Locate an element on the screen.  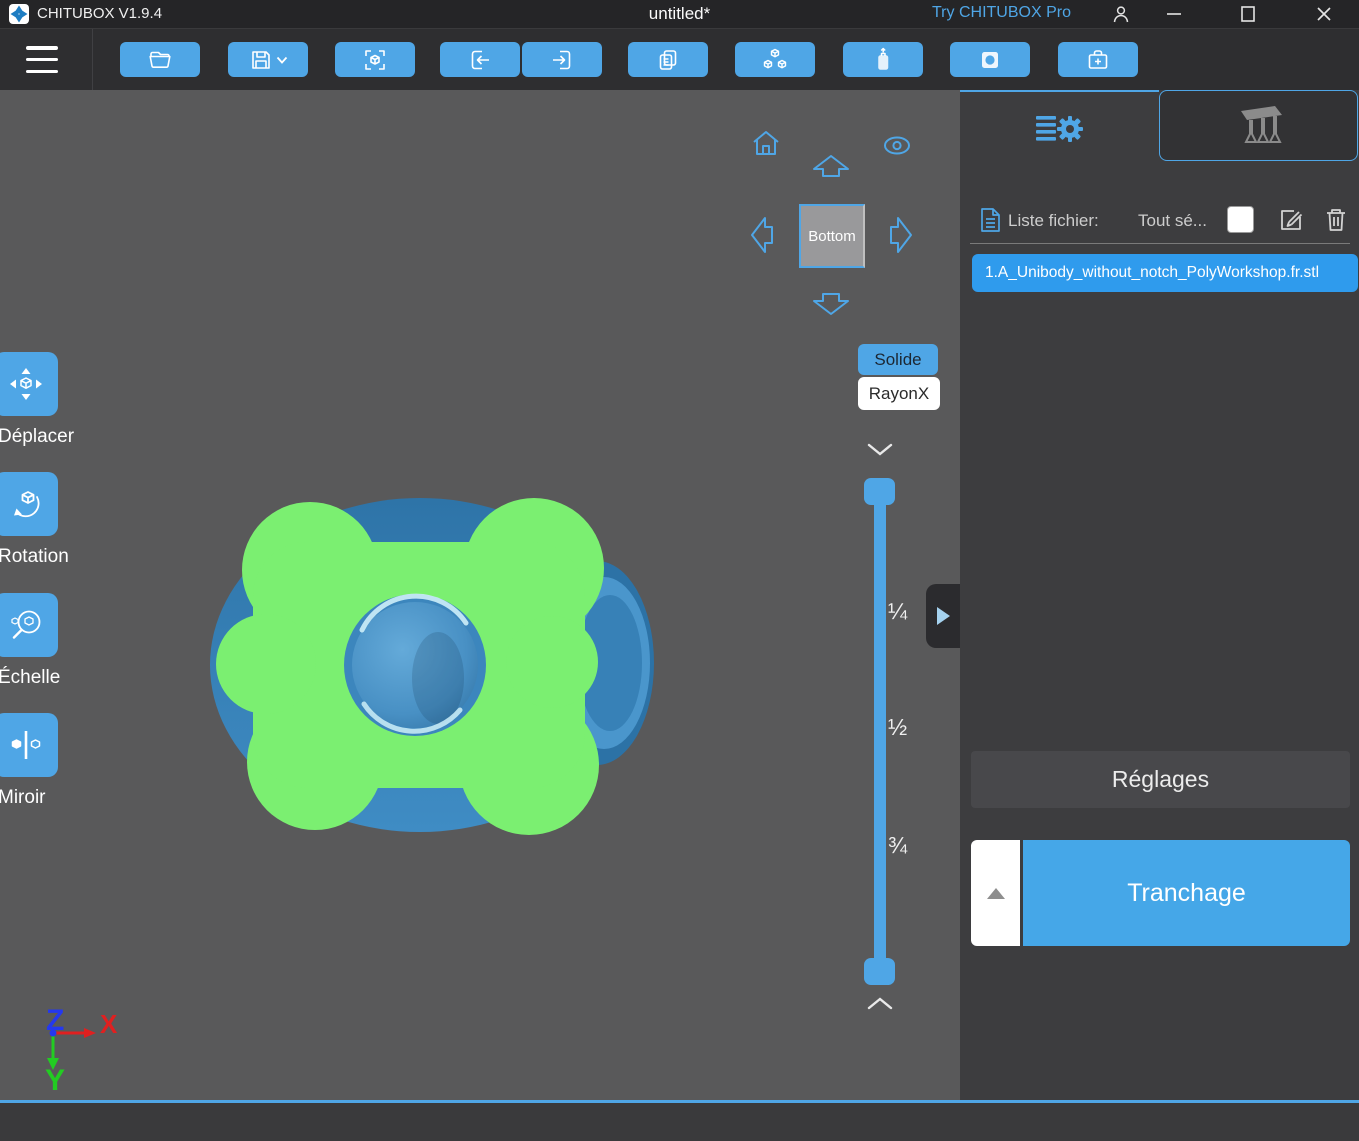
minimize-button is located at coordinates (1174, 14).